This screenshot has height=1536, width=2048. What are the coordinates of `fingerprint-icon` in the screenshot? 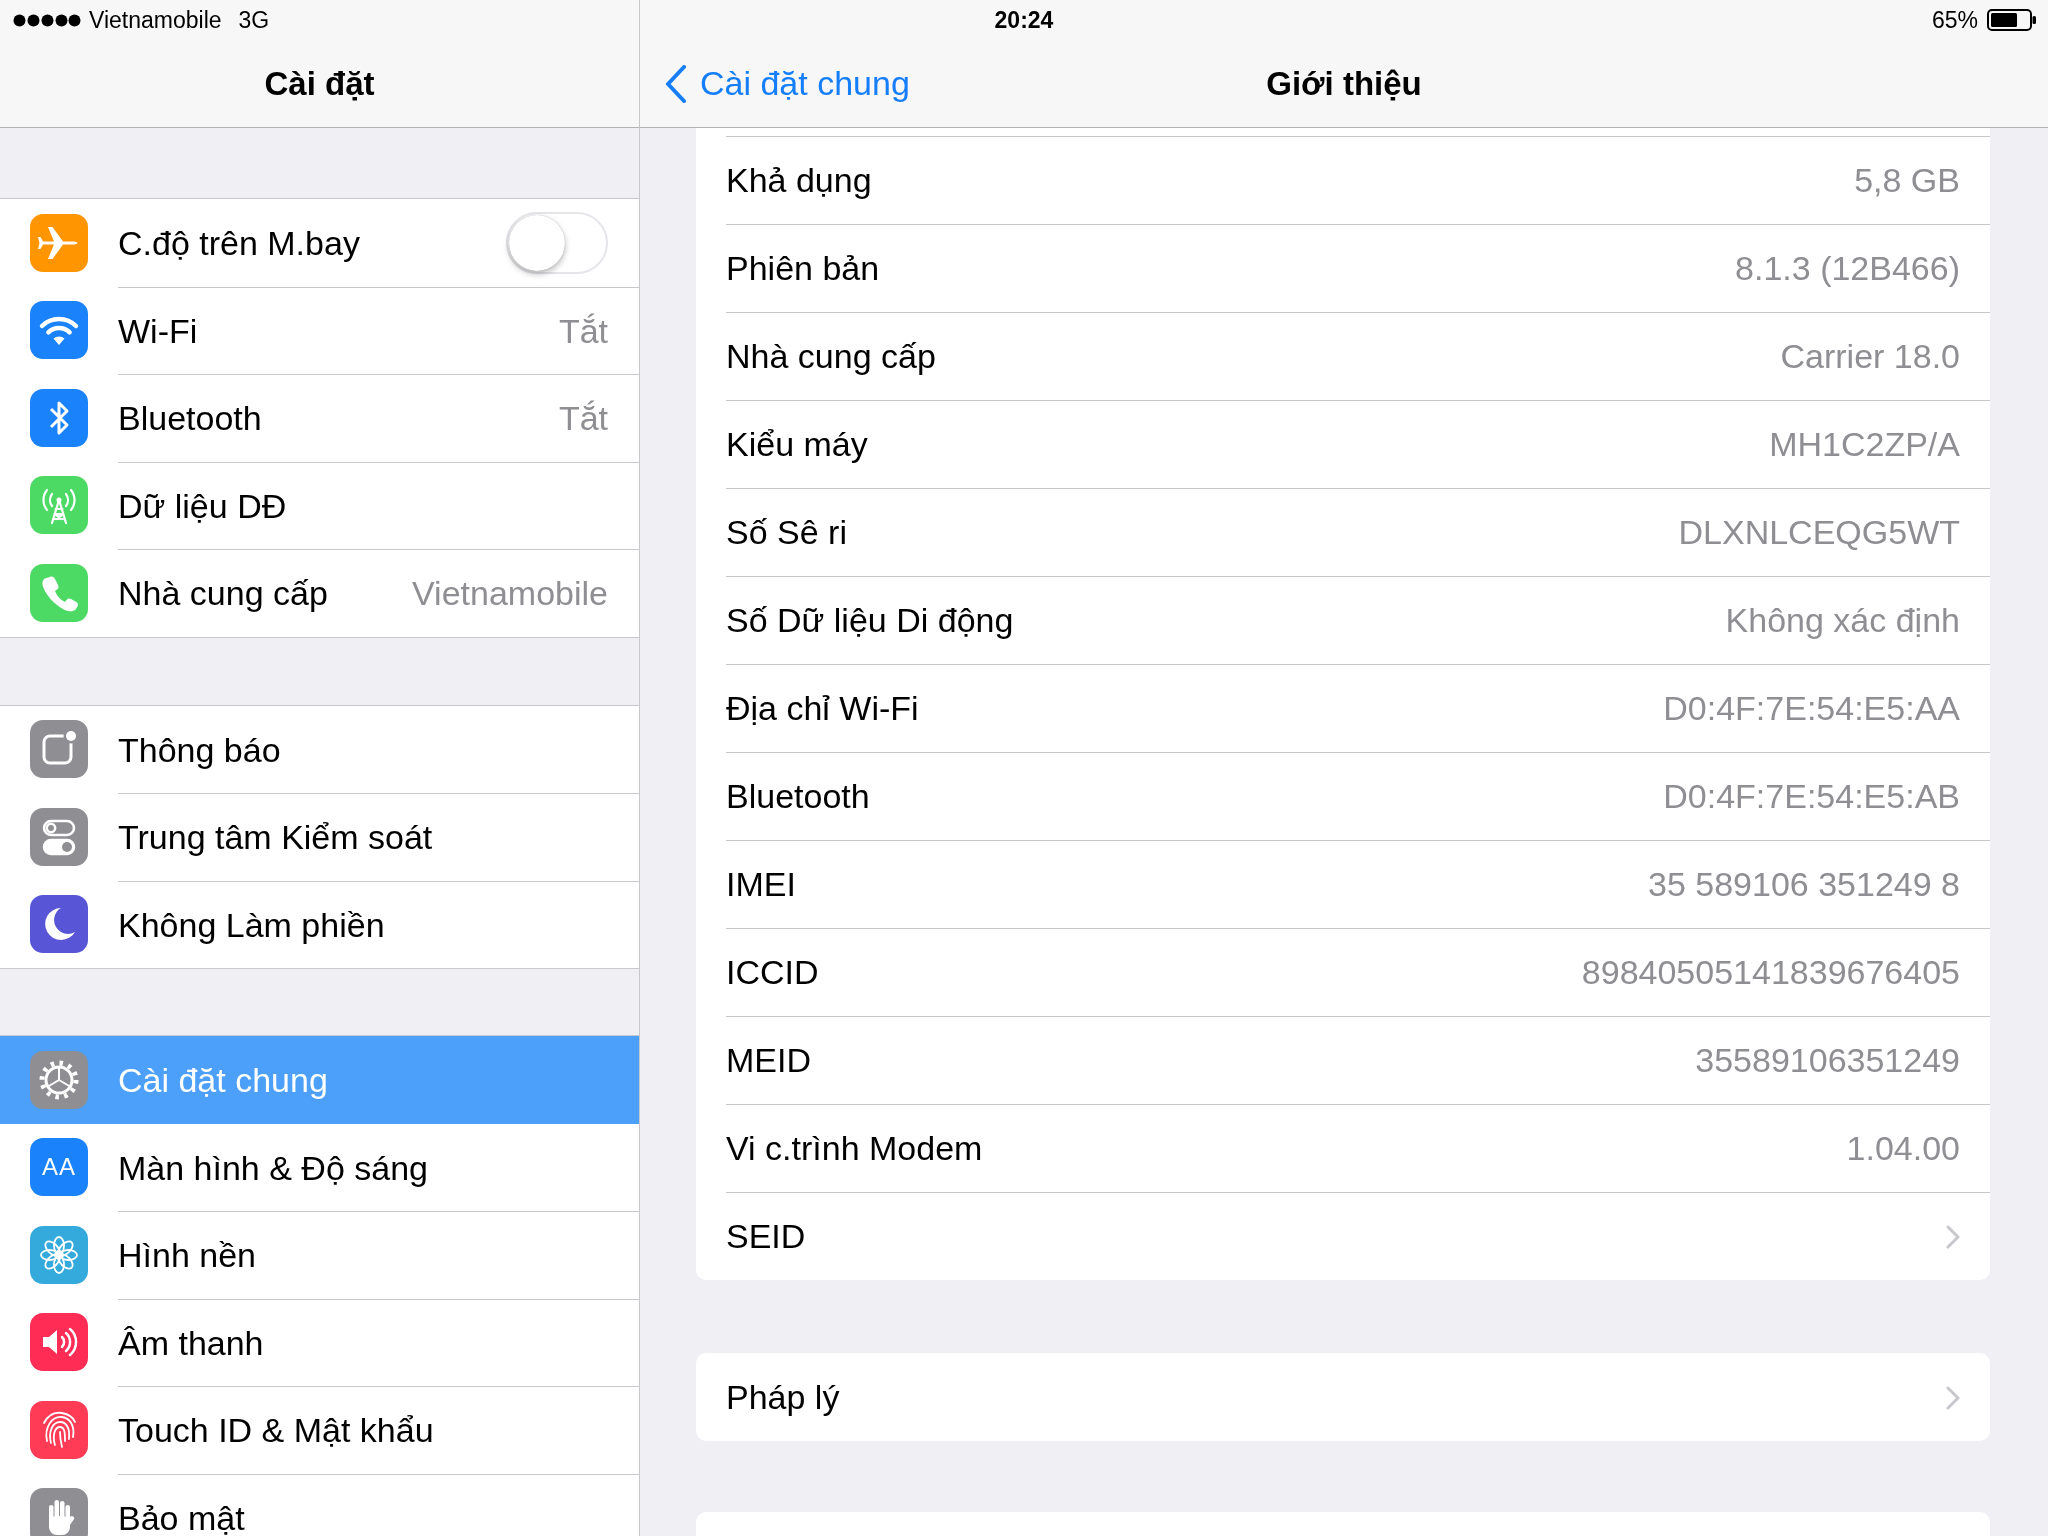 It's located at (59, 1429).